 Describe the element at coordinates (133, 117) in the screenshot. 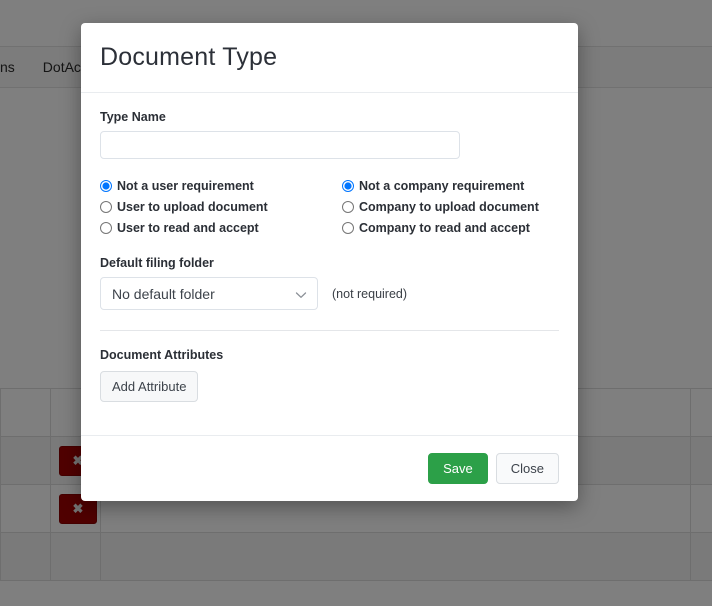

I see `type-name-label: Type Name` at that location.